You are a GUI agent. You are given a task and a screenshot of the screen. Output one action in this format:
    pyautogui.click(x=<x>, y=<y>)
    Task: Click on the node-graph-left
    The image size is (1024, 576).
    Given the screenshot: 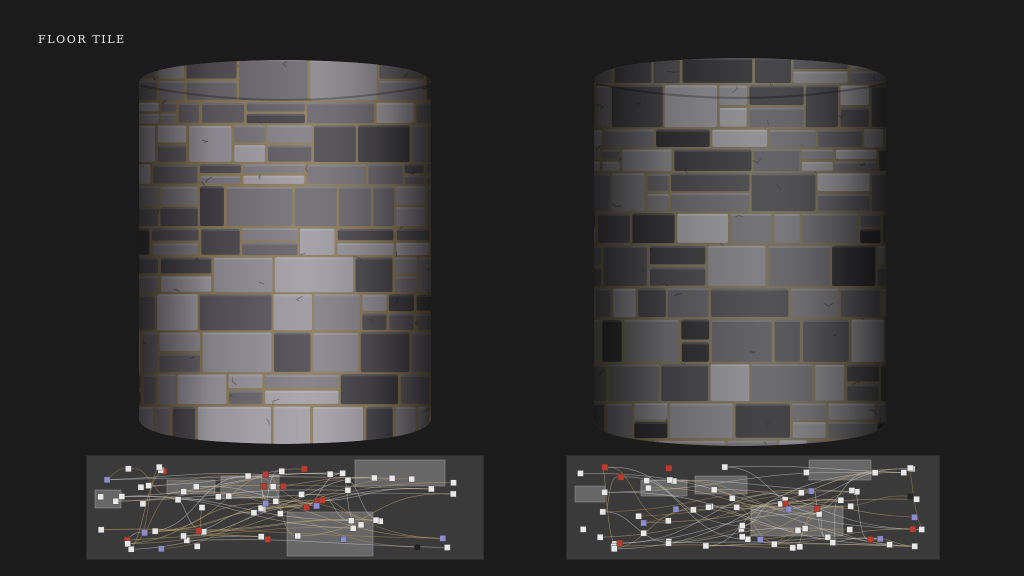 What is the action you would take?
    pyautogui.click(x=285, y=507)
    